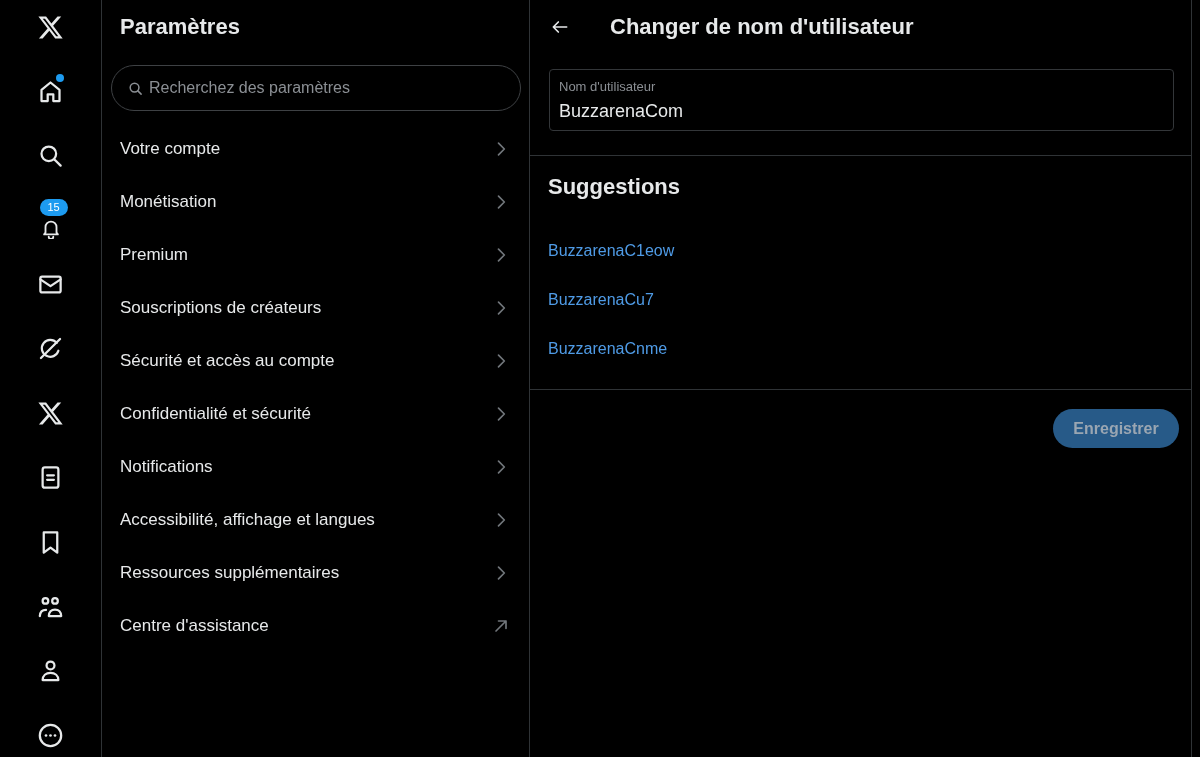 This screenshot has width=1200, height=757. What do you see at coordinates (601, 300) in the screenshot?
I see `suggestion-link: BuzzarenaCu7` at bounding box center [601, 300].